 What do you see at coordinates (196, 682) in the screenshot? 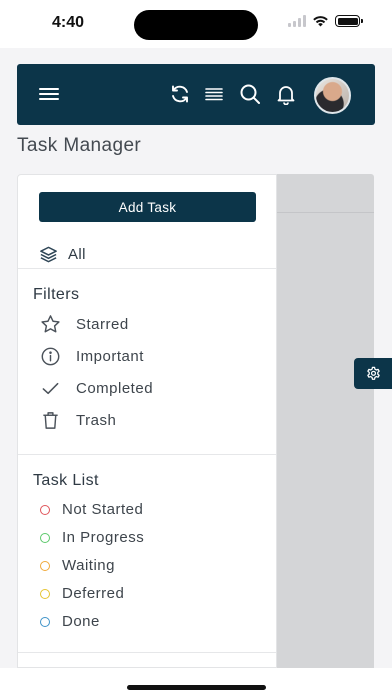
I see `home-indicator-area` at bounding box center [196, 682].